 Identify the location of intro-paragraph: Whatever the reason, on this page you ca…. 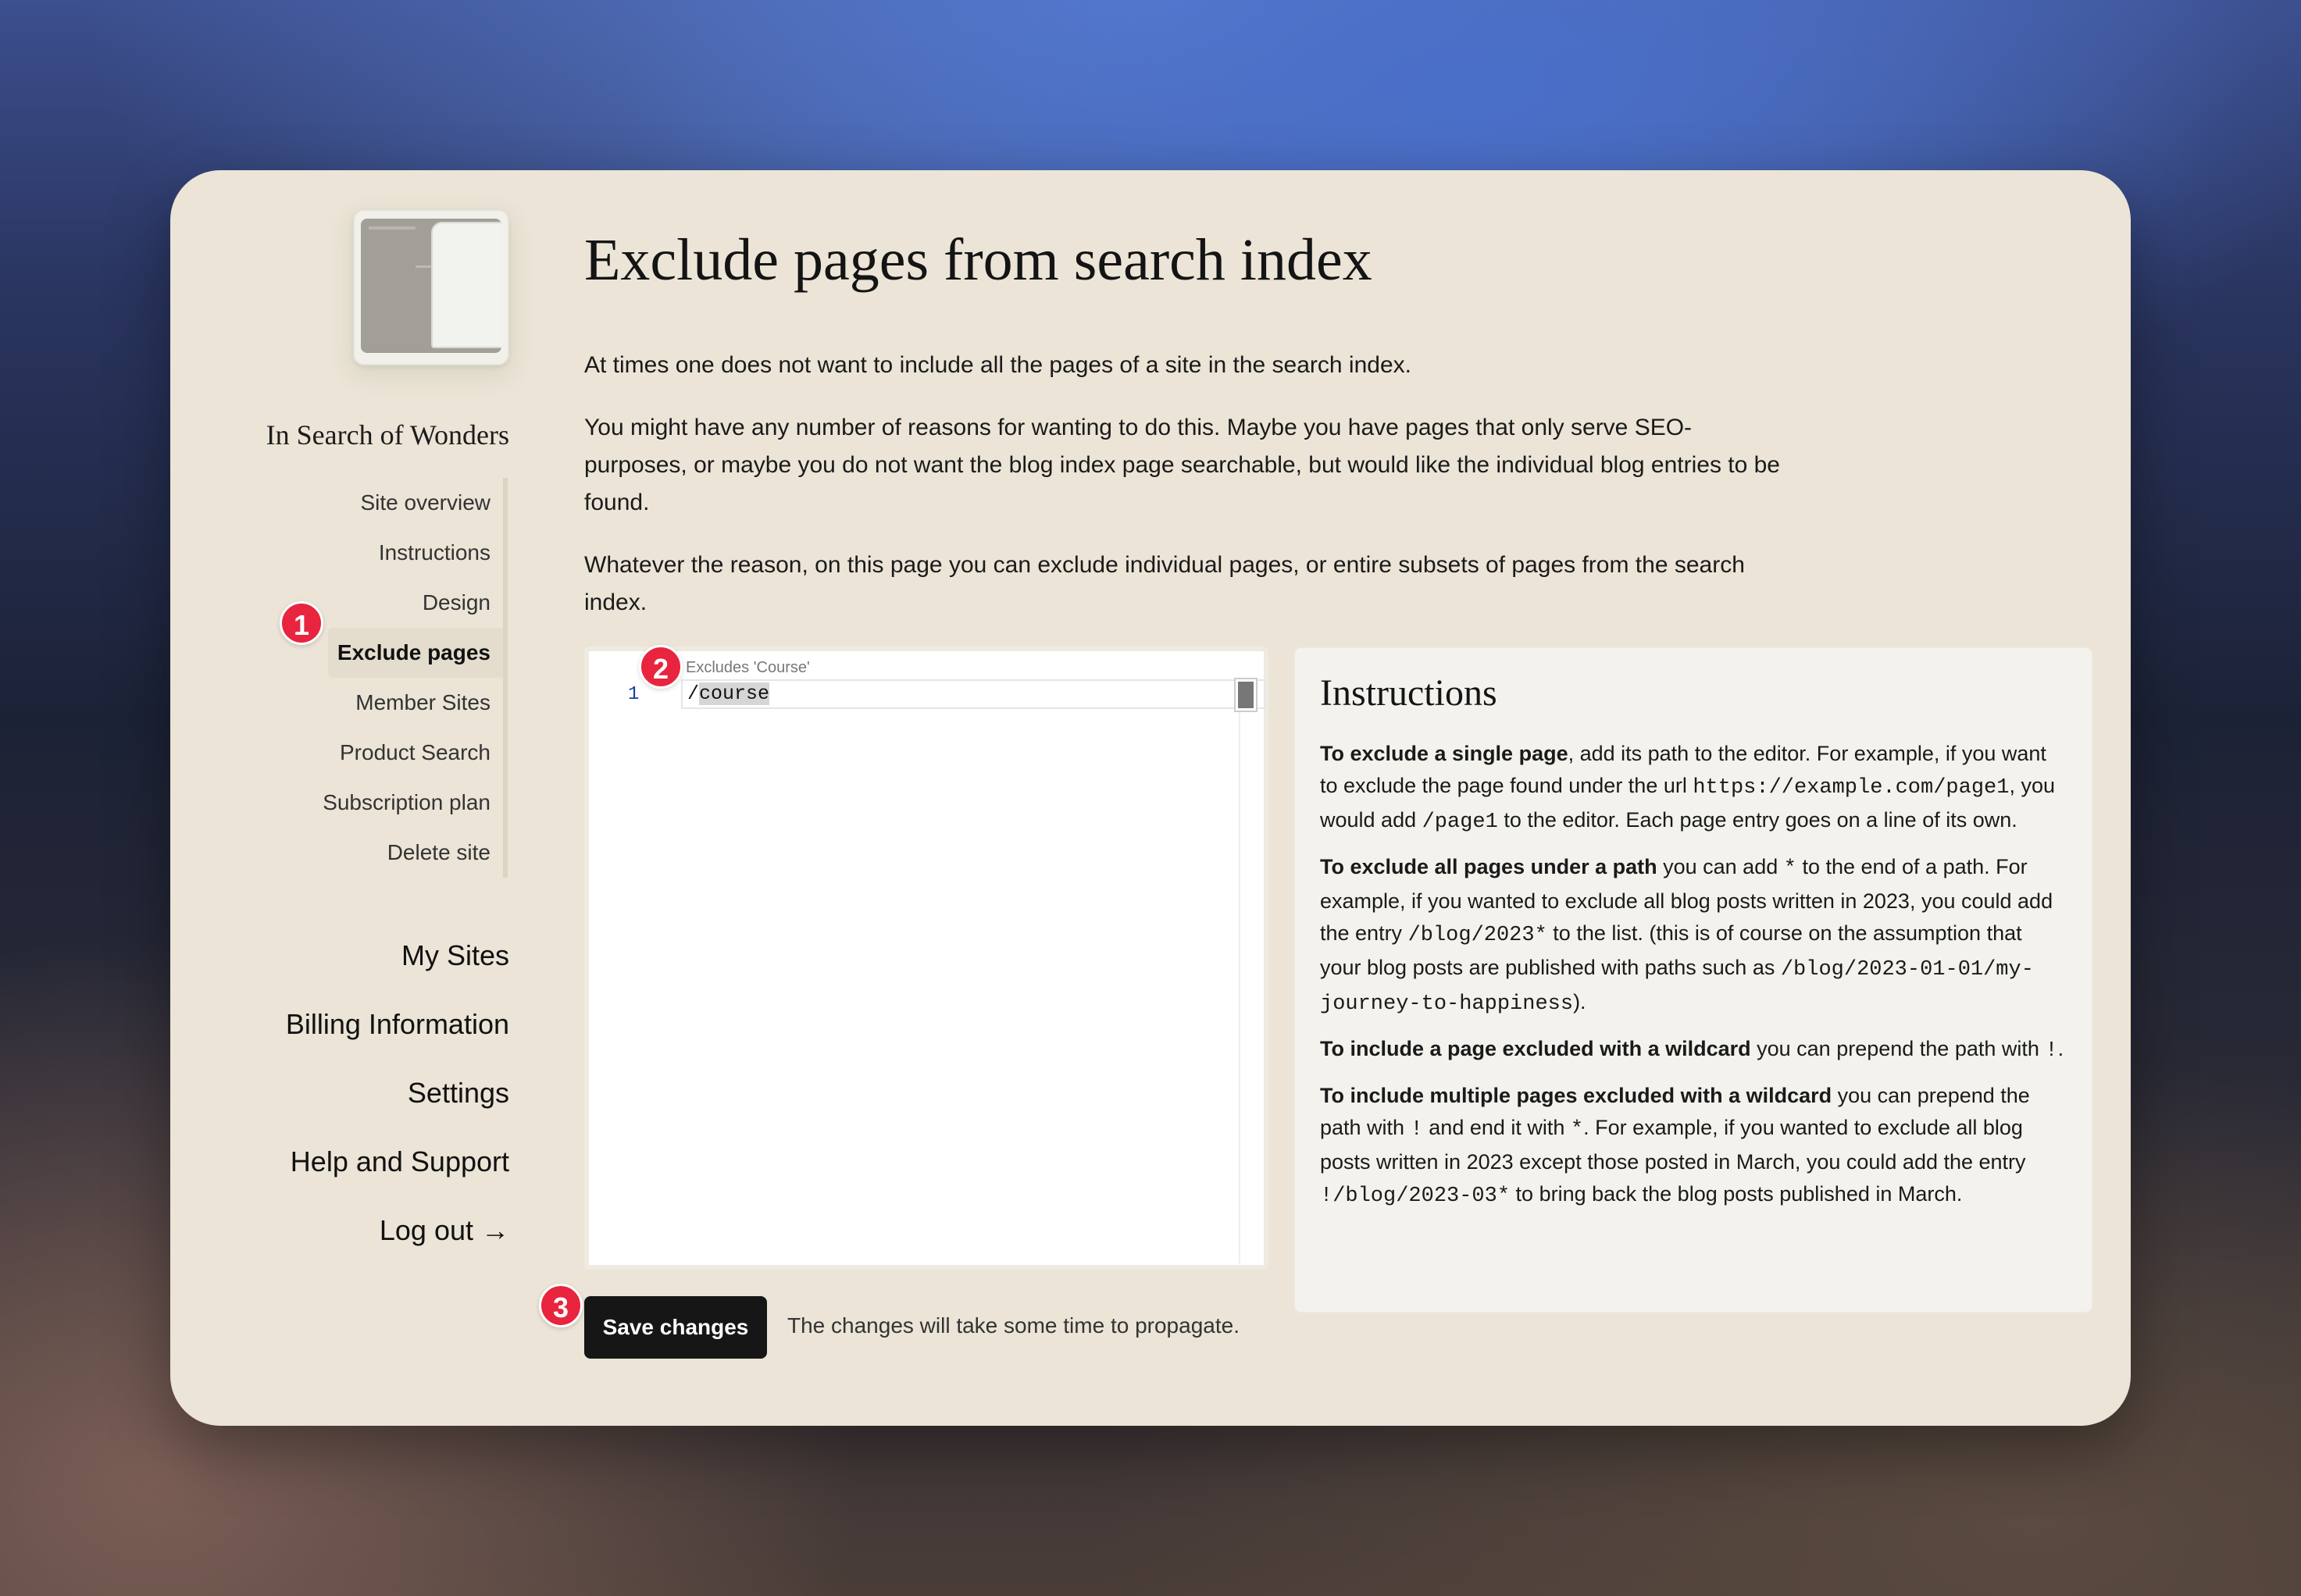
(1164, 583).